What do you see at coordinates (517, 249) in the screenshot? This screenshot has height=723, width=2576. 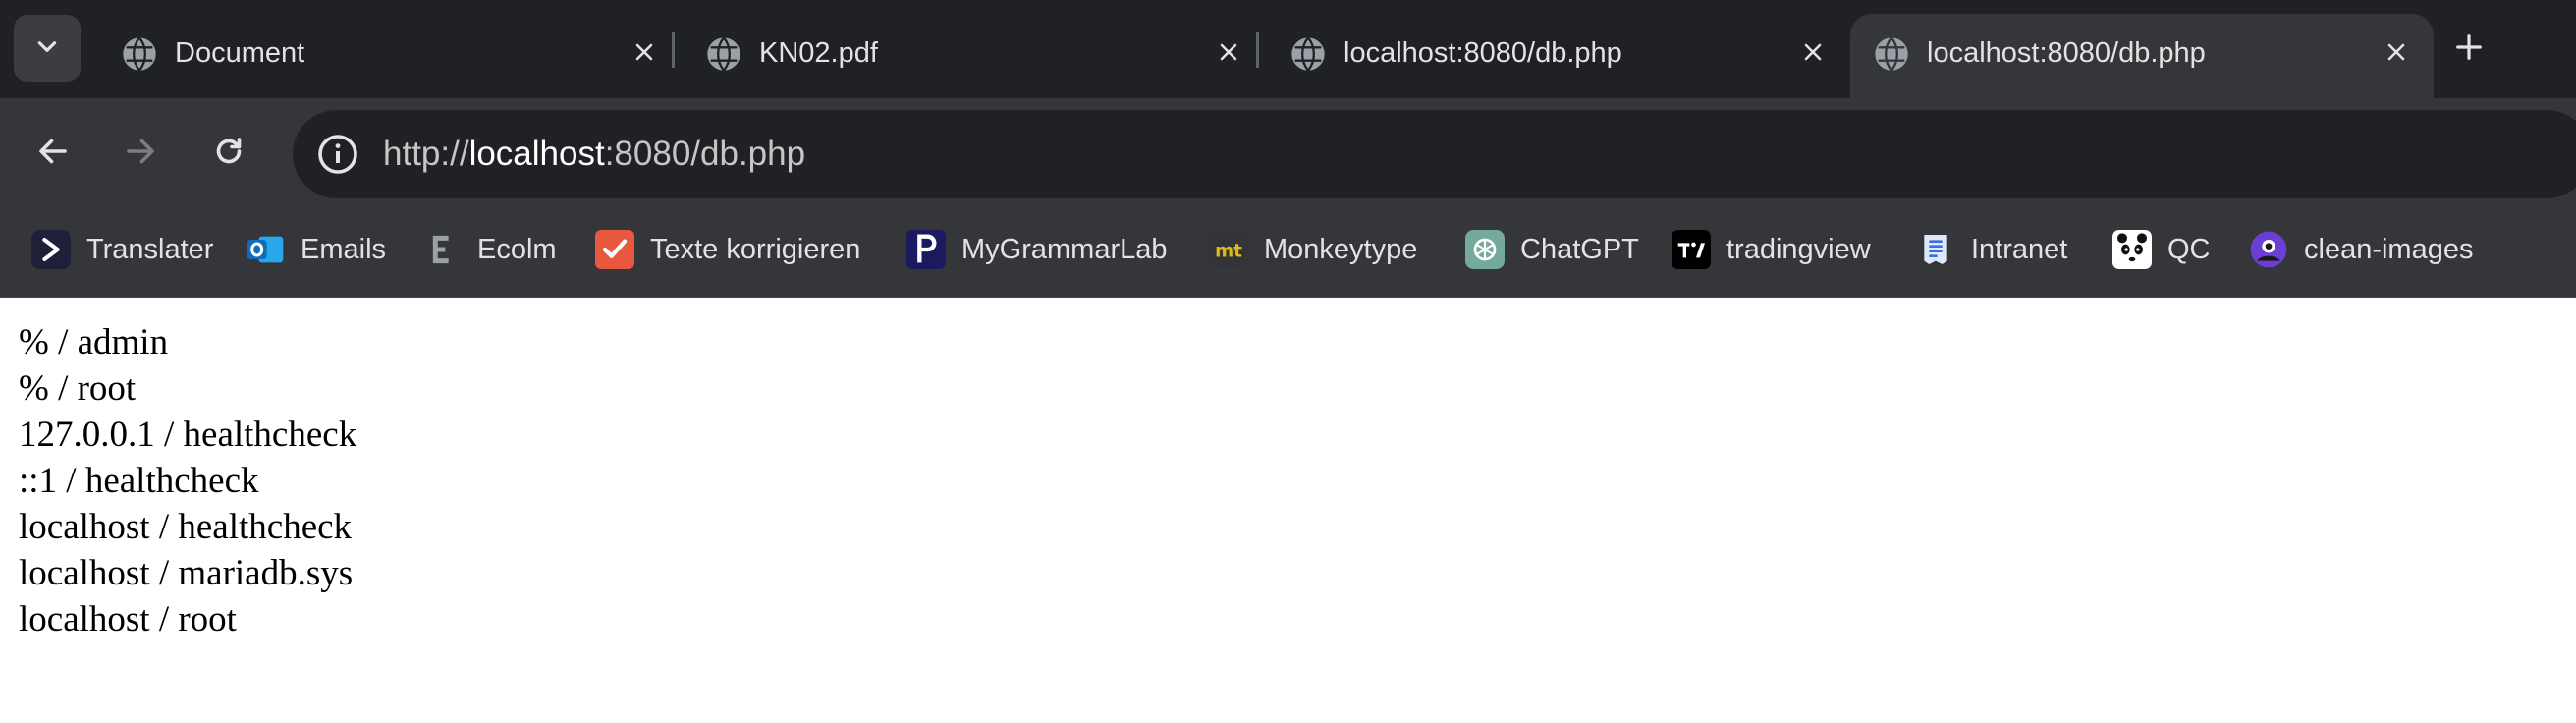 I see `bookmark-label: Ecolm` at bounding box center [517, 249].